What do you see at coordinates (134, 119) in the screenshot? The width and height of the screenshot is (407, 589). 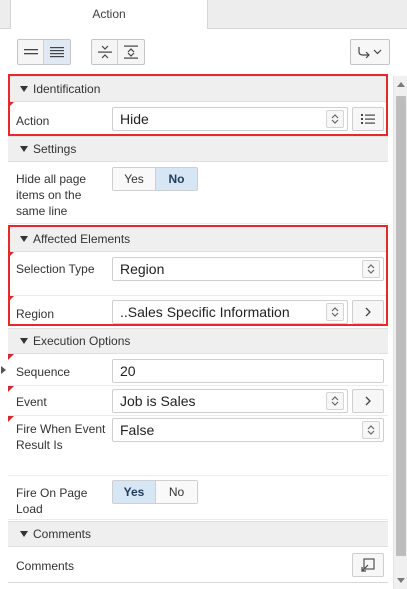 I see `action-select-value: Hide` at bounding box center [134, 119].